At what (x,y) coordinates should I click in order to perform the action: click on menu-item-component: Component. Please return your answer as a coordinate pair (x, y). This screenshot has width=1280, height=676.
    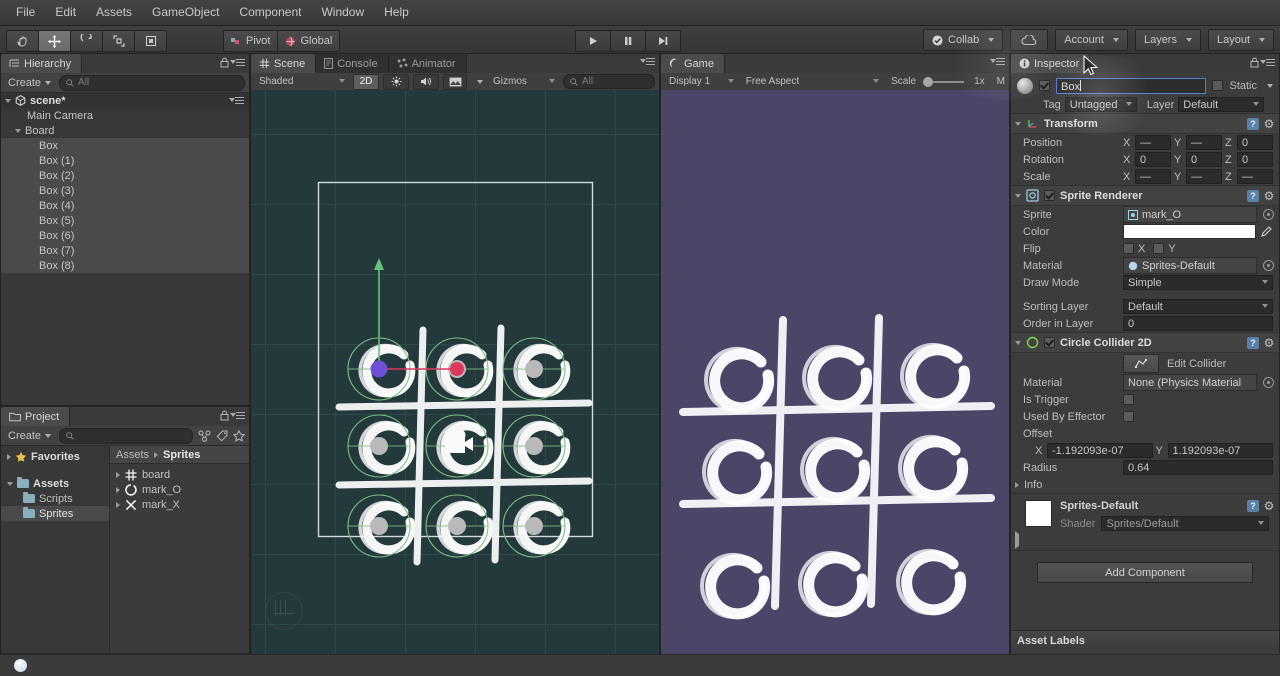
    Looking at the image, I should click on (270, 12).